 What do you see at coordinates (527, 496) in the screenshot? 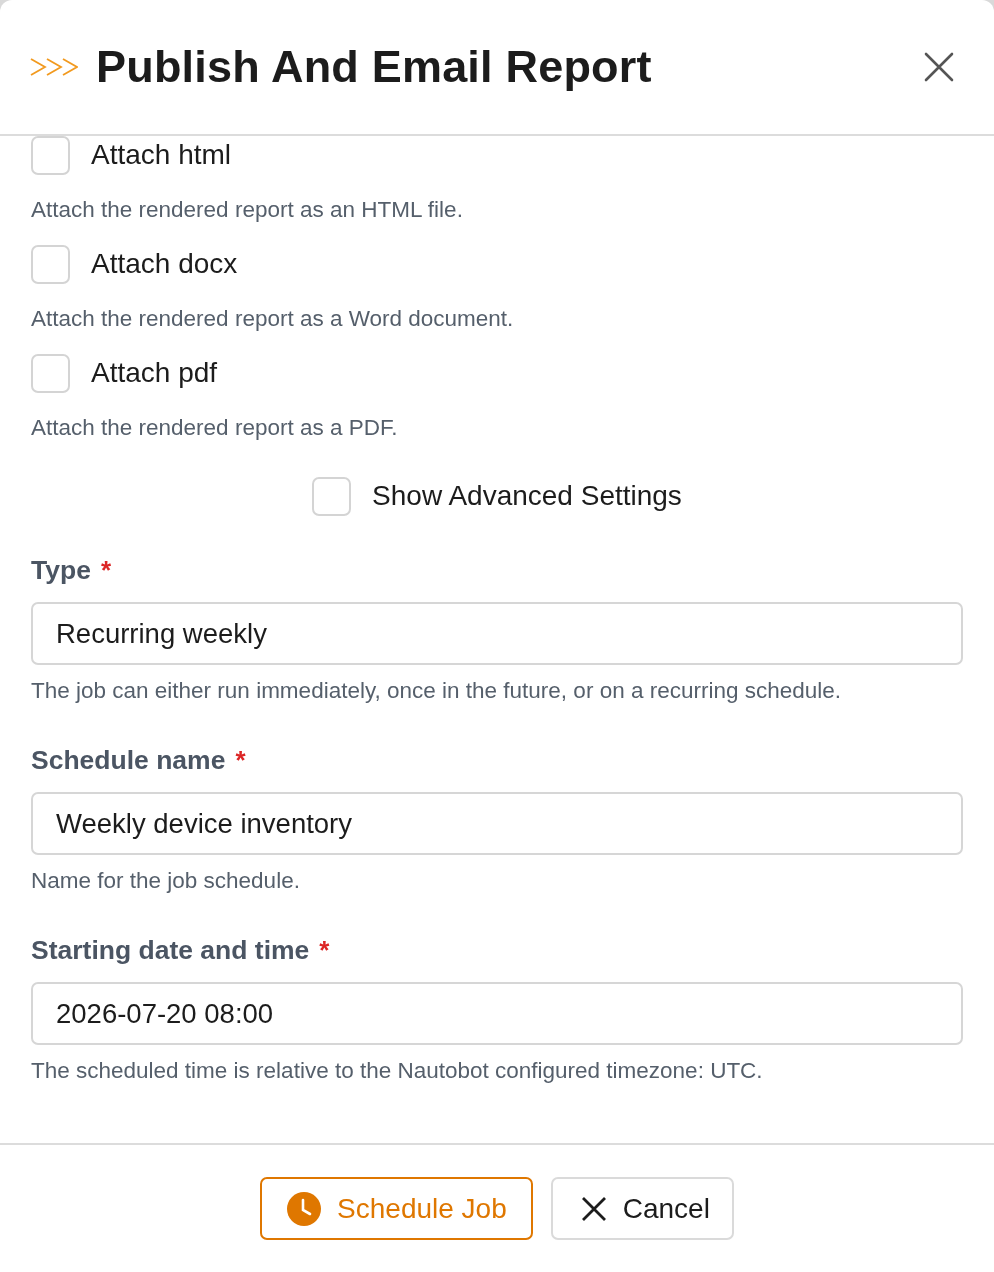
I see `checkbox-label: Show Advanced Settings` at bounding box center [527, 496].